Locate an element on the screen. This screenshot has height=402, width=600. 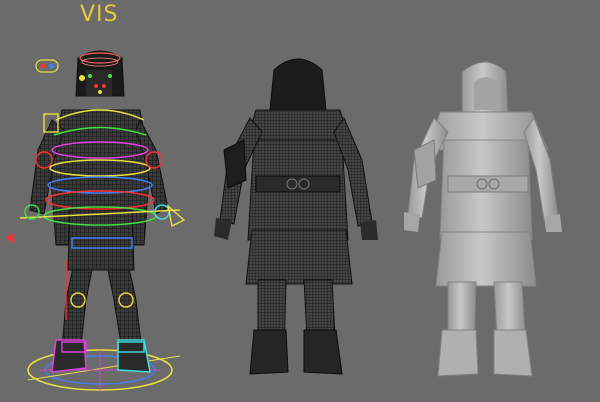
rig-ground-arrow is located at coordinates (104, 368).